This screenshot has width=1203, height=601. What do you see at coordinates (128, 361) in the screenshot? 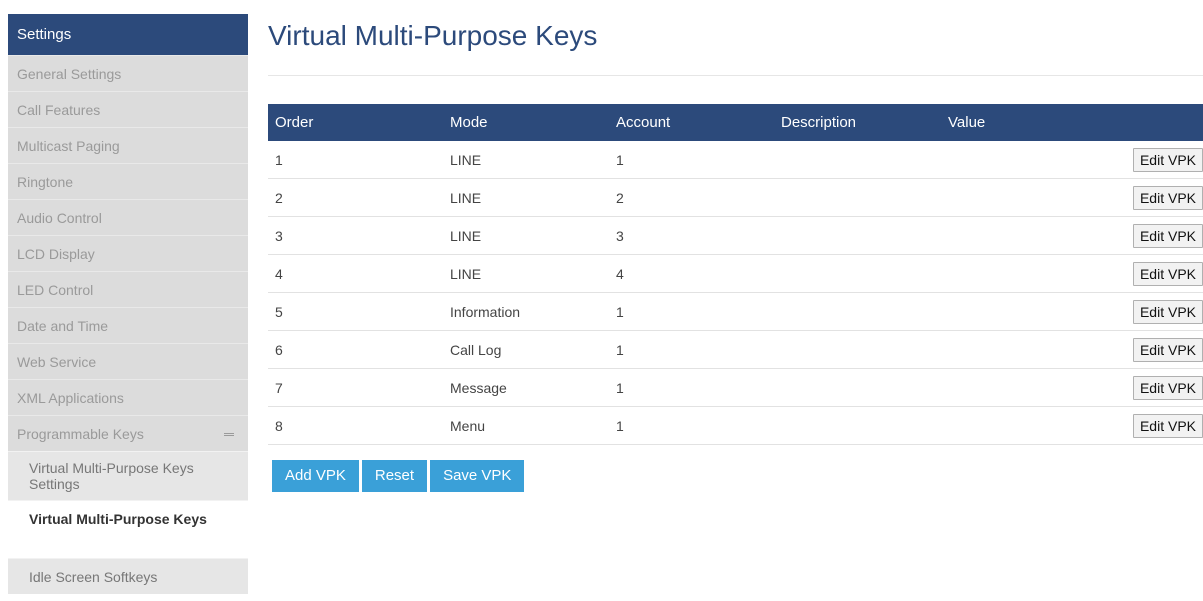
I see `sidebar-item-web-service: Web Service` at bounding box center [128, 361].